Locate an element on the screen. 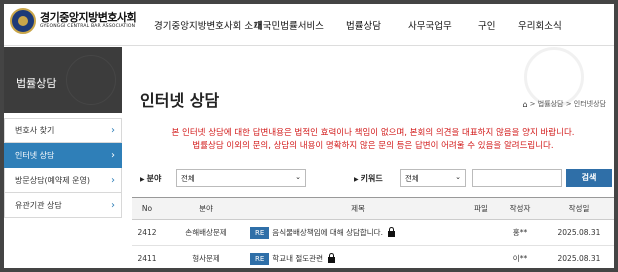  cell-author: 이** is located at coordinates (520, 256).